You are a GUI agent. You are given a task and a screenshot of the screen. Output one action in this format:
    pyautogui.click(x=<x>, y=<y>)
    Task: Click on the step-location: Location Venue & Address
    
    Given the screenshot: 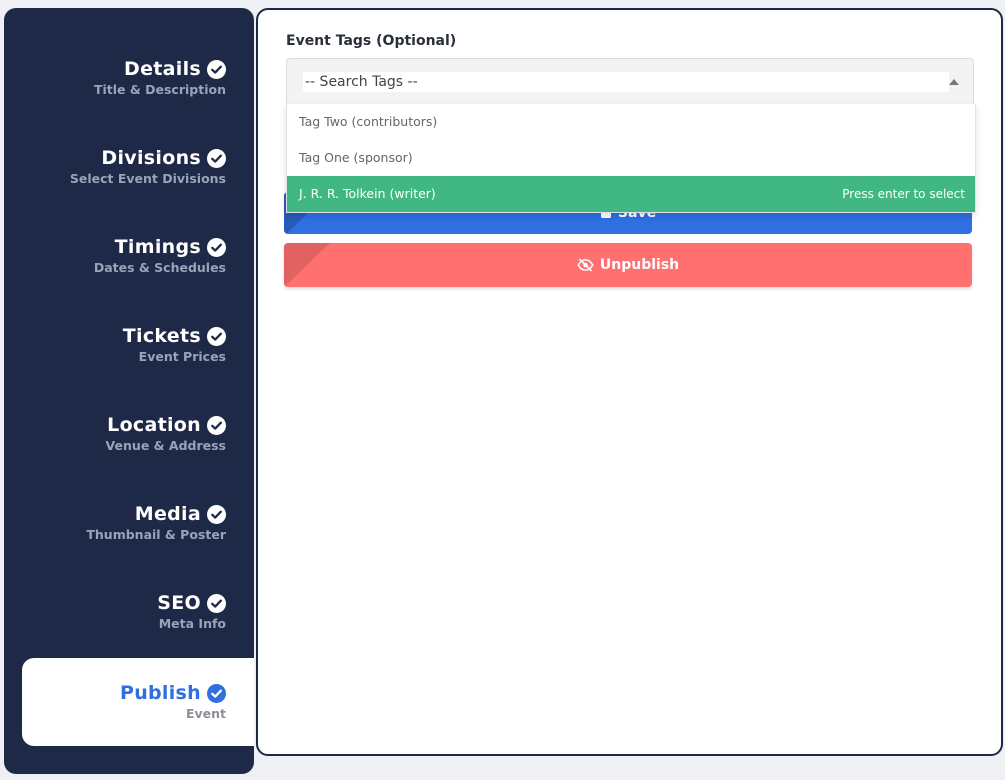 What is the action you would take?
    pyautogui.click(x=116, y=433)
    